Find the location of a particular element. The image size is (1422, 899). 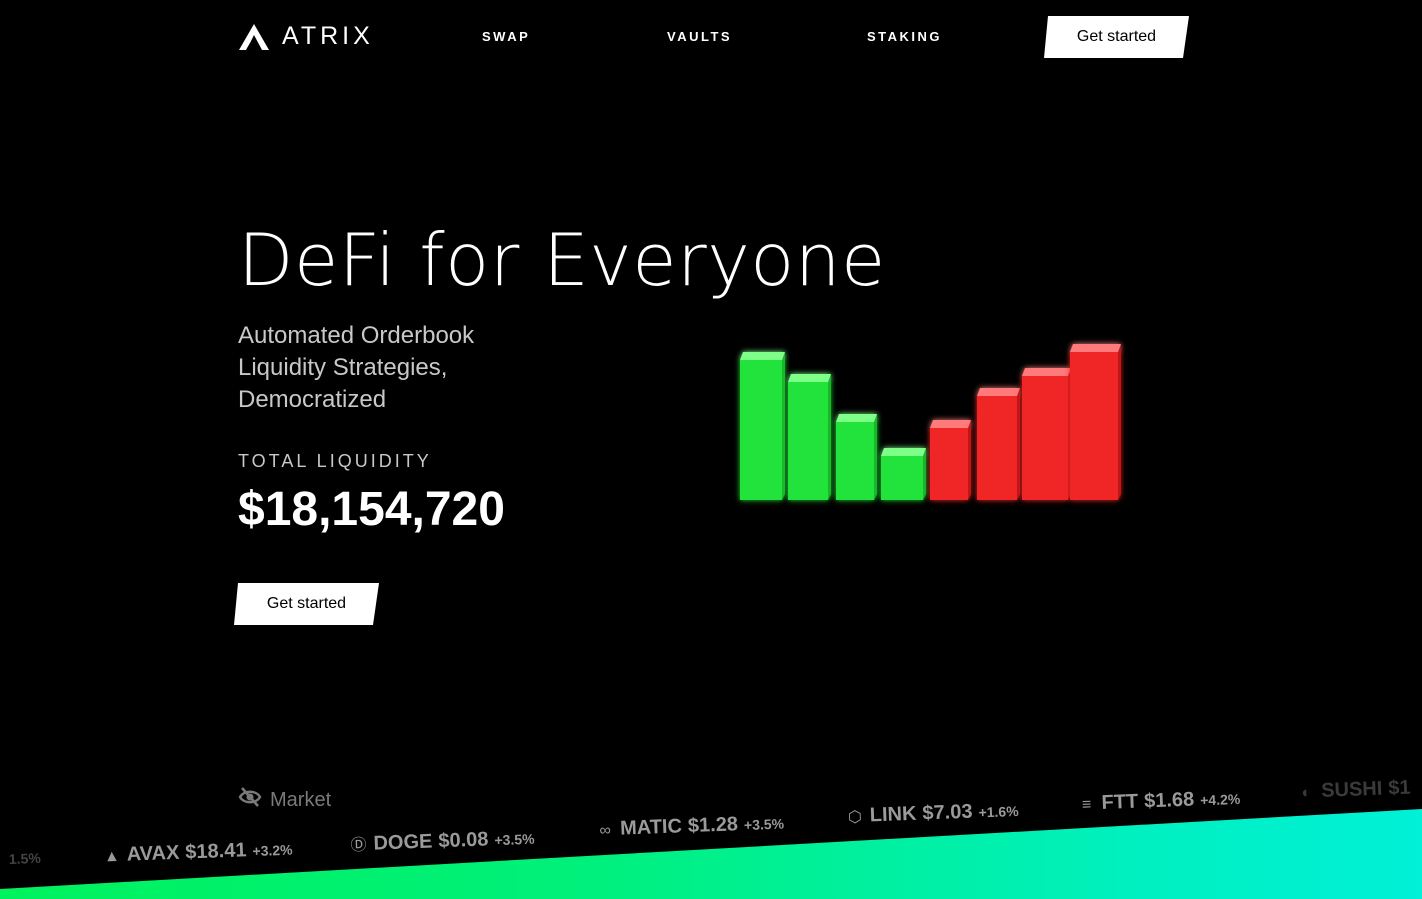

matic-icon: ∞ is located at coordinates (605, 830).